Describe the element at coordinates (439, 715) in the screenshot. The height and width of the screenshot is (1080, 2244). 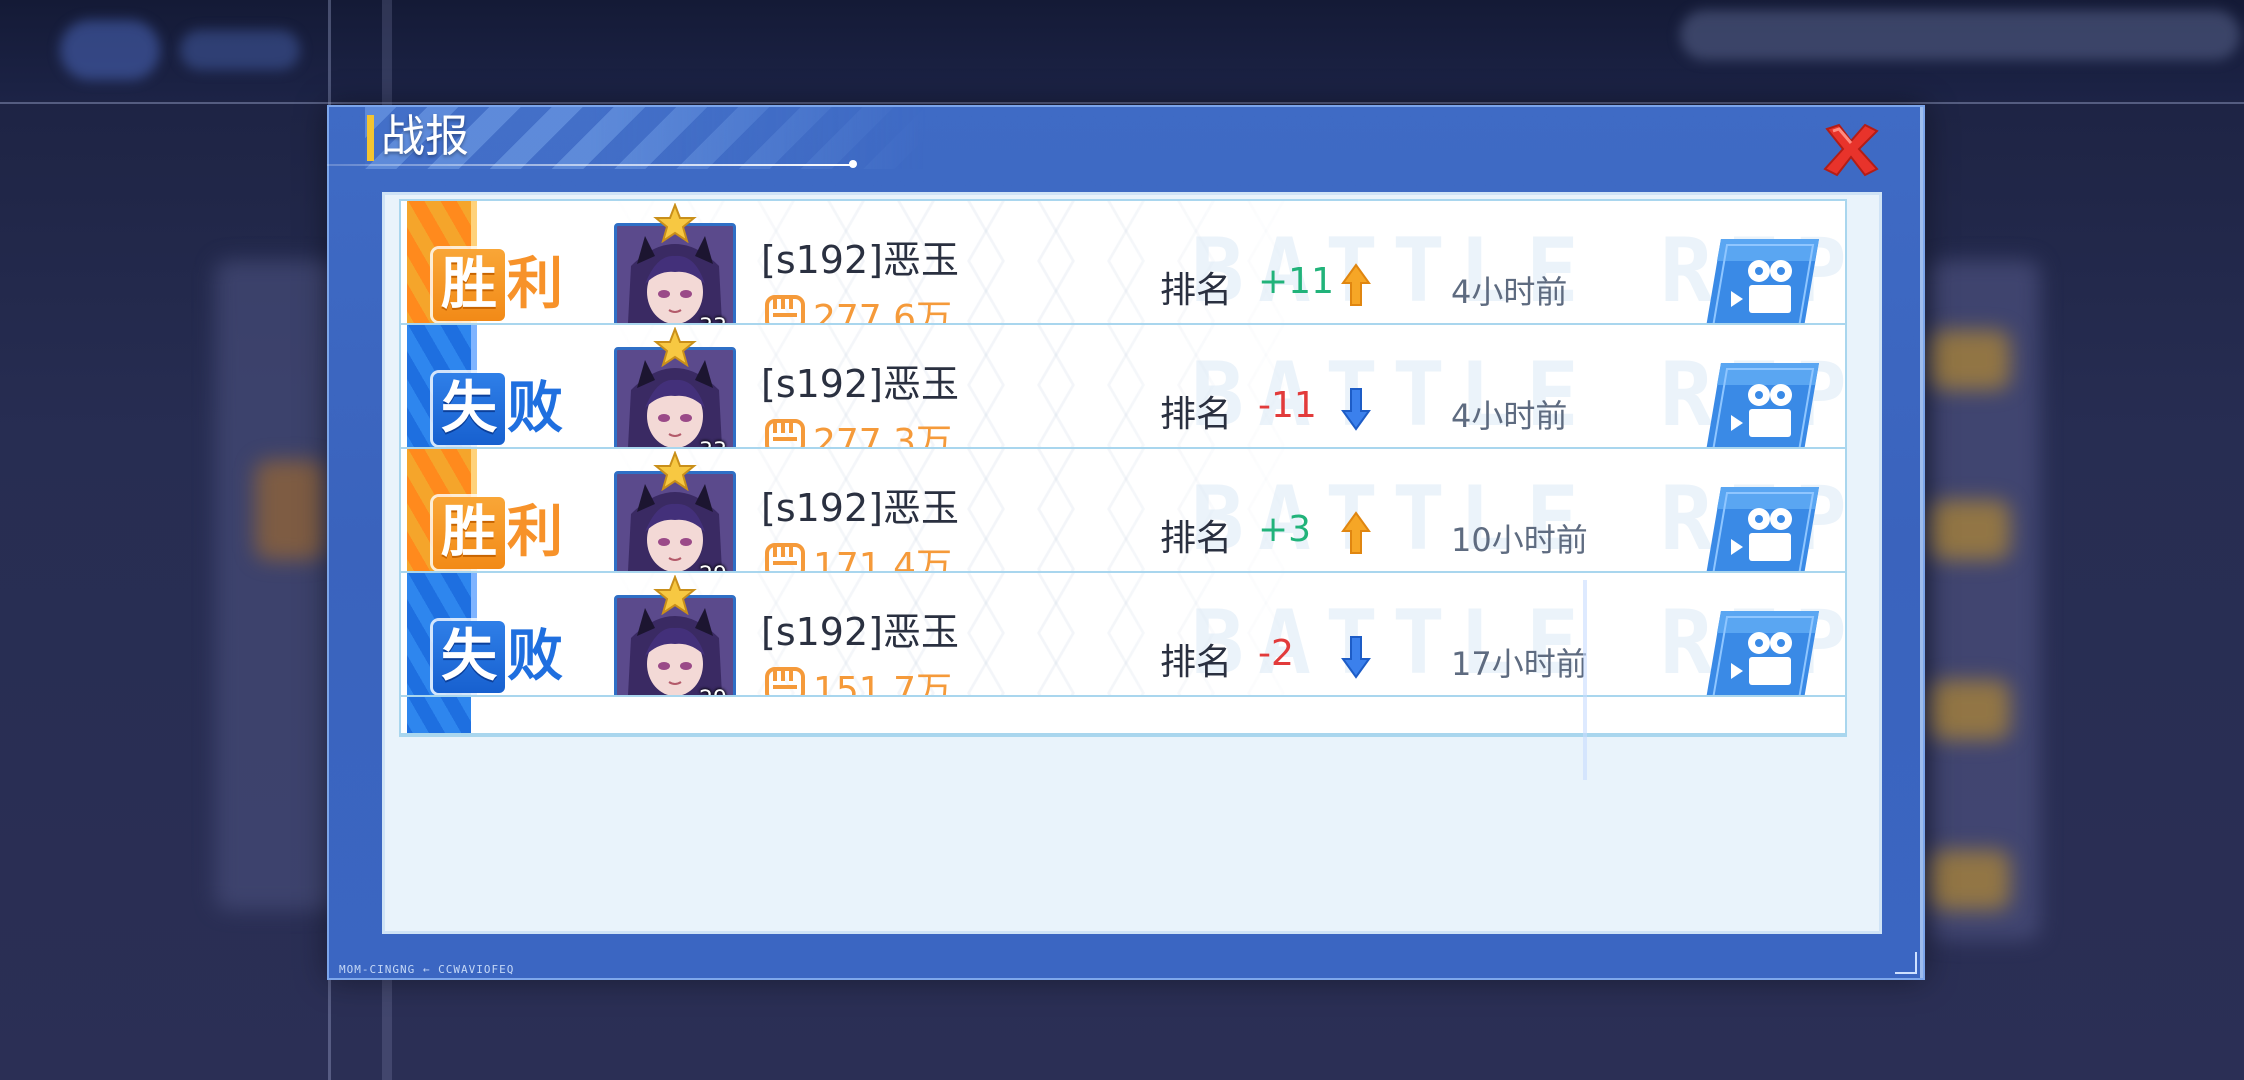
I see `result-stripe` at that location.